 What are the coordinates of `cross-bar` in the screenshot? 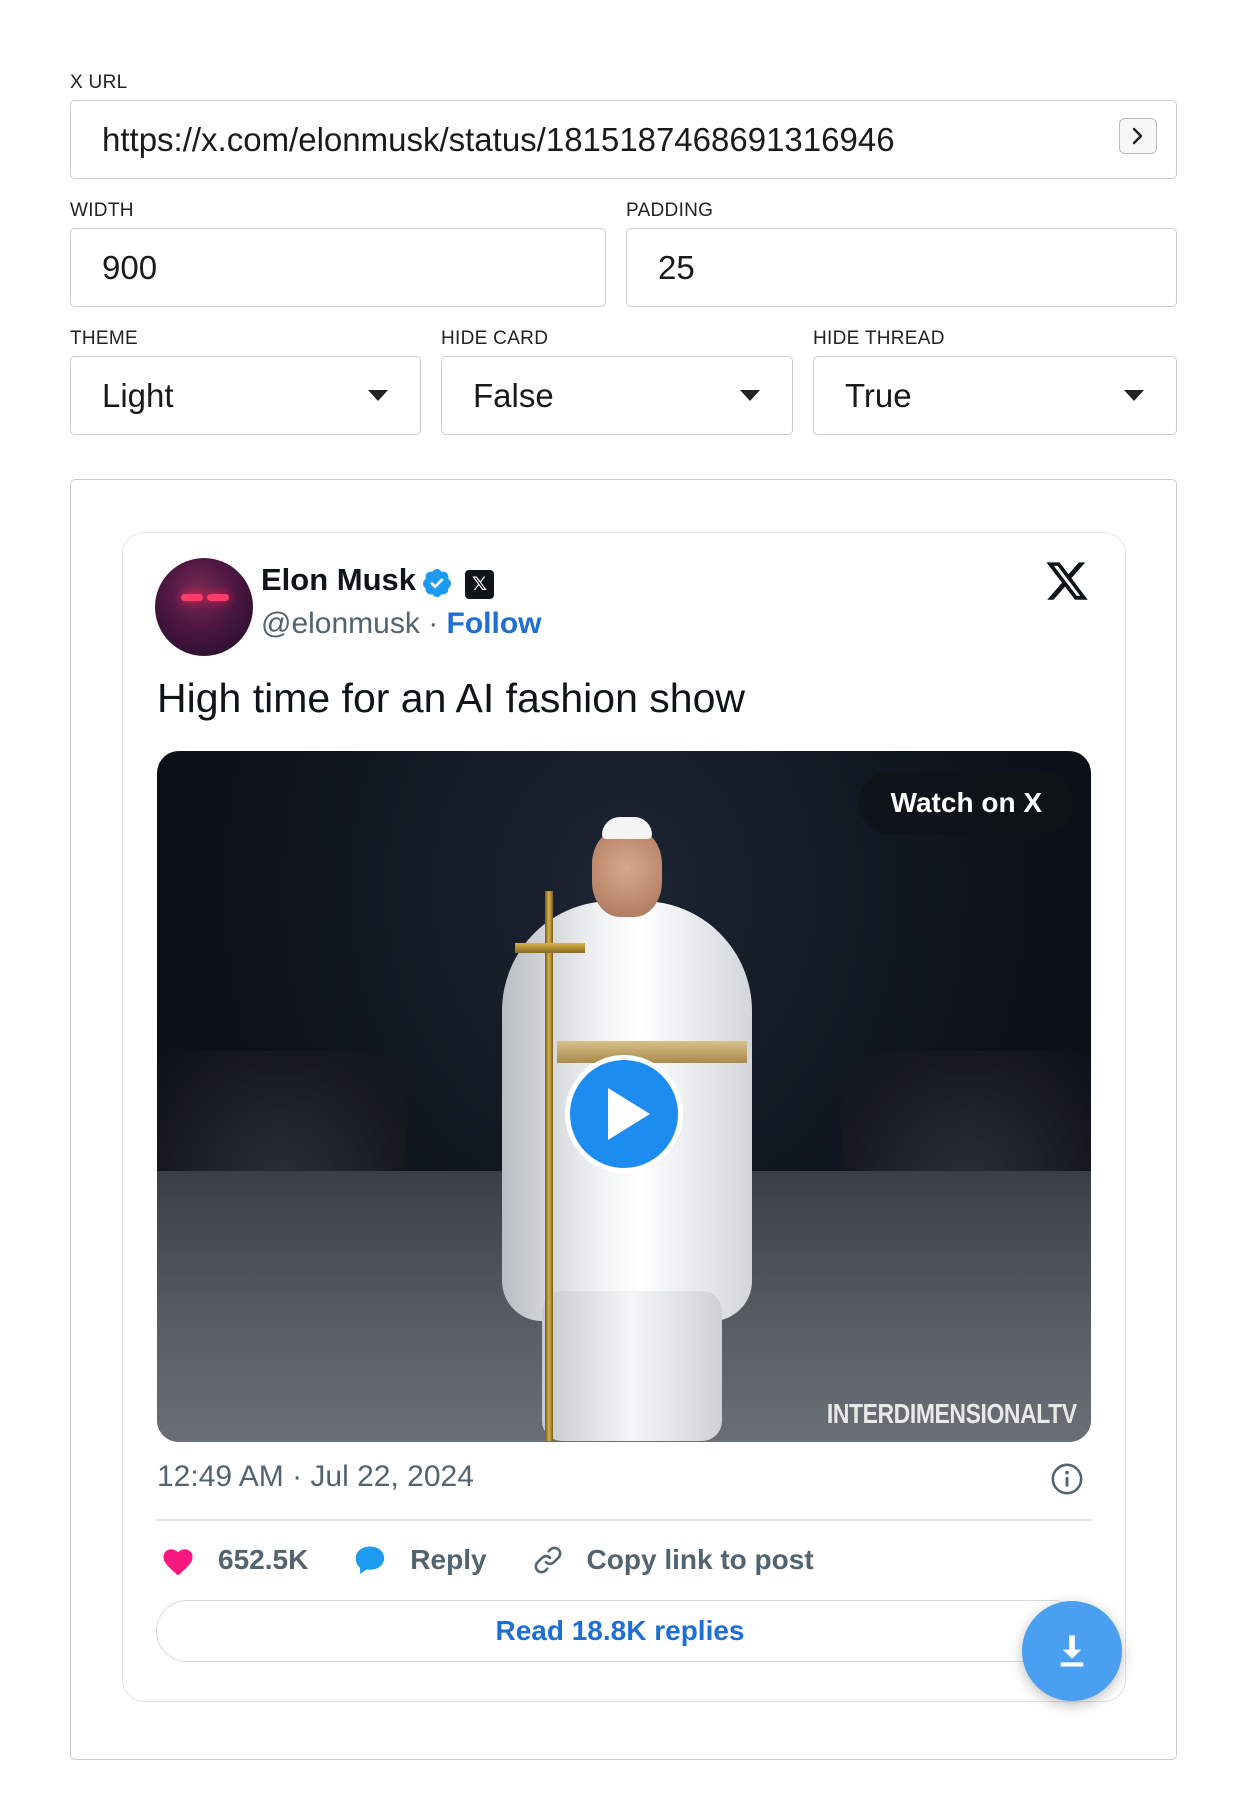 It's located at (550, 948).